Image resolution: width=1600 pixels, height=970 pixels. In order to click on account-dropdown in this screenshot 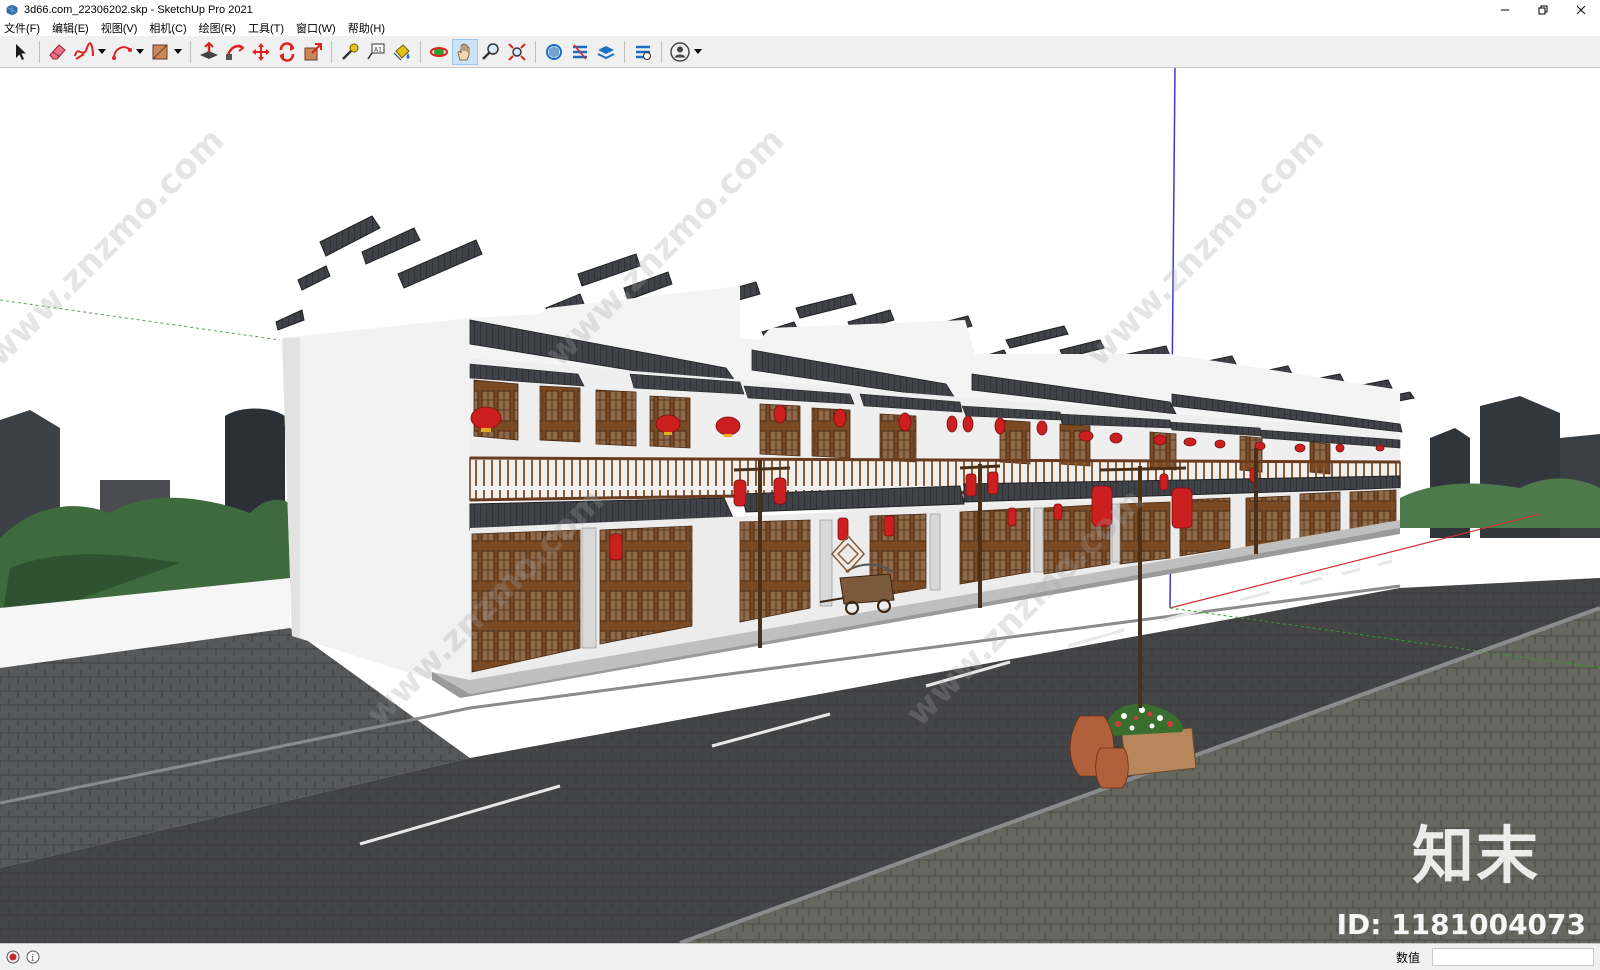, I will do `click(698, 52)`.